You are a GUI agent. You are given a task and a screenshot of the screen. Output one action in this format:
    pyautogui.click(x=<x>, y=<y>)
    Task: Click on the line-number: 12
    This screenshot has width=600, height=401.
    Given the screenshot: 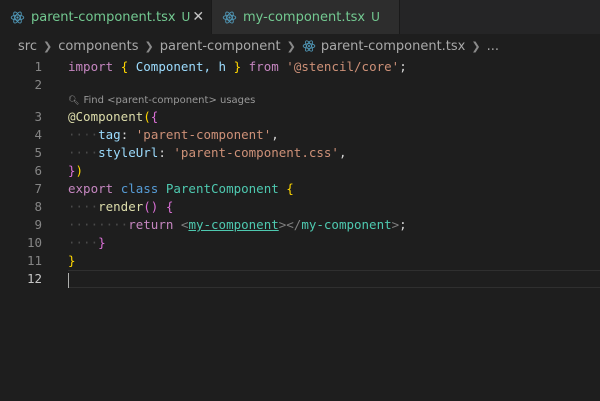 What is the action you would take?
    pyautogui.click(x=34, y=278)
    